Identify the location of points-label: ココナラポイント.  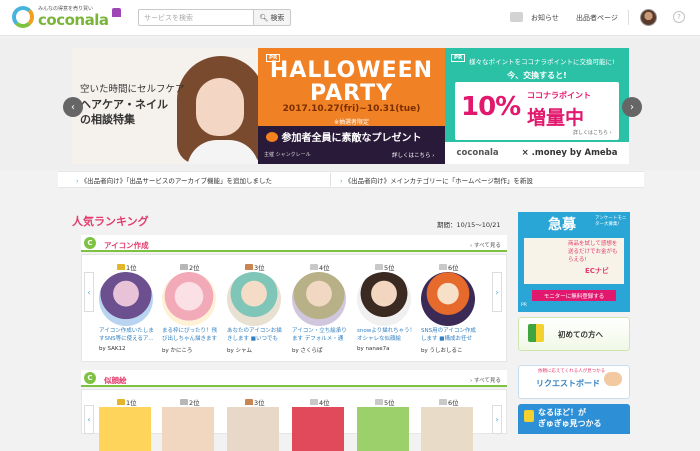
(559, 95).